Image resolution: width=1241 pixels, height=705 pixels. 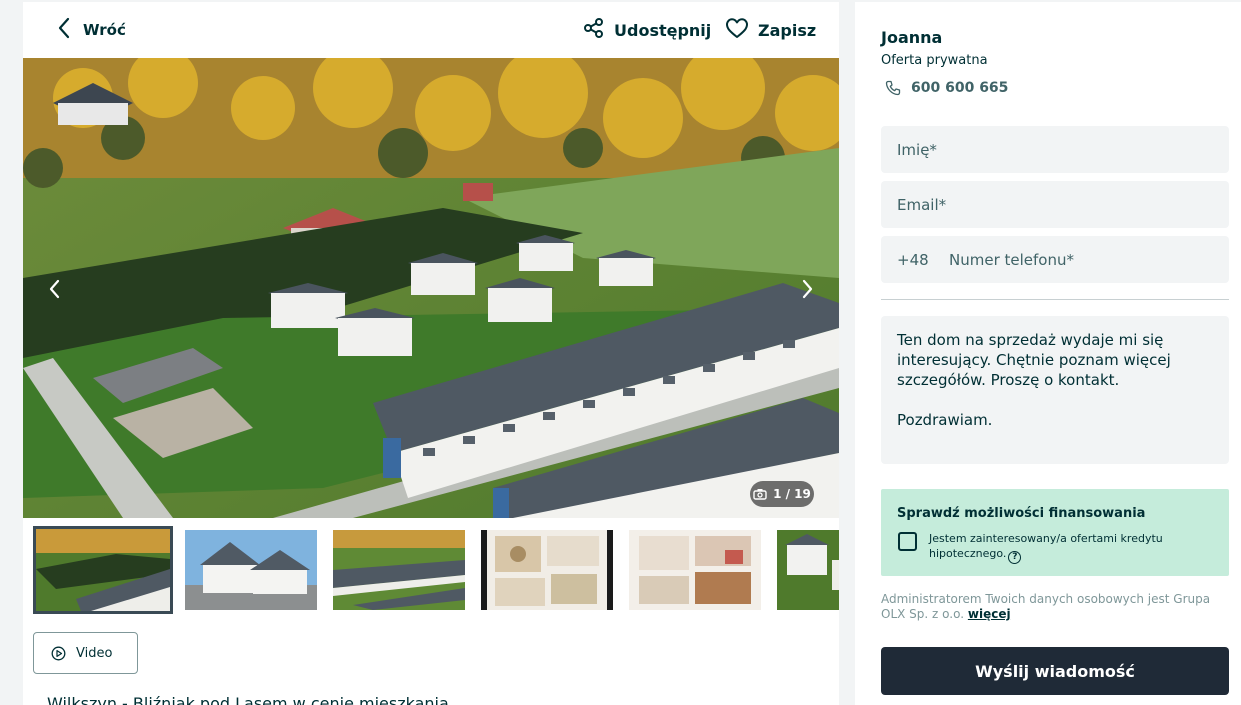 I want to click on thumbnail-strip, so click(x=436, y=570).